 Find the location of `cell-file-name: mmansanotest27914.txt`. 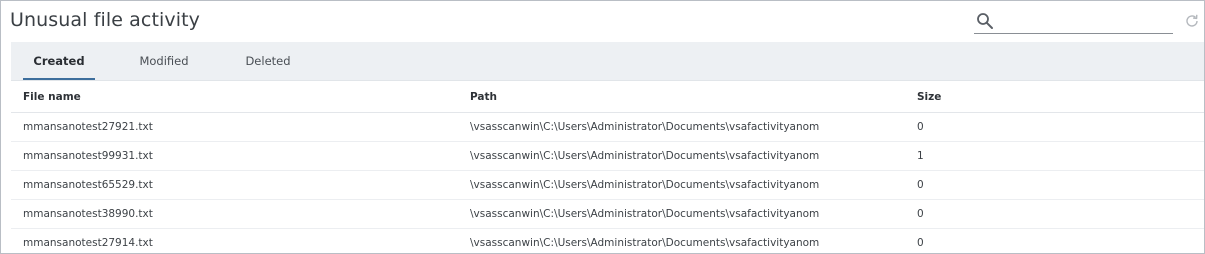

cell-file-name: mmansanotest27914.txt is located at coordinates (234, 240).